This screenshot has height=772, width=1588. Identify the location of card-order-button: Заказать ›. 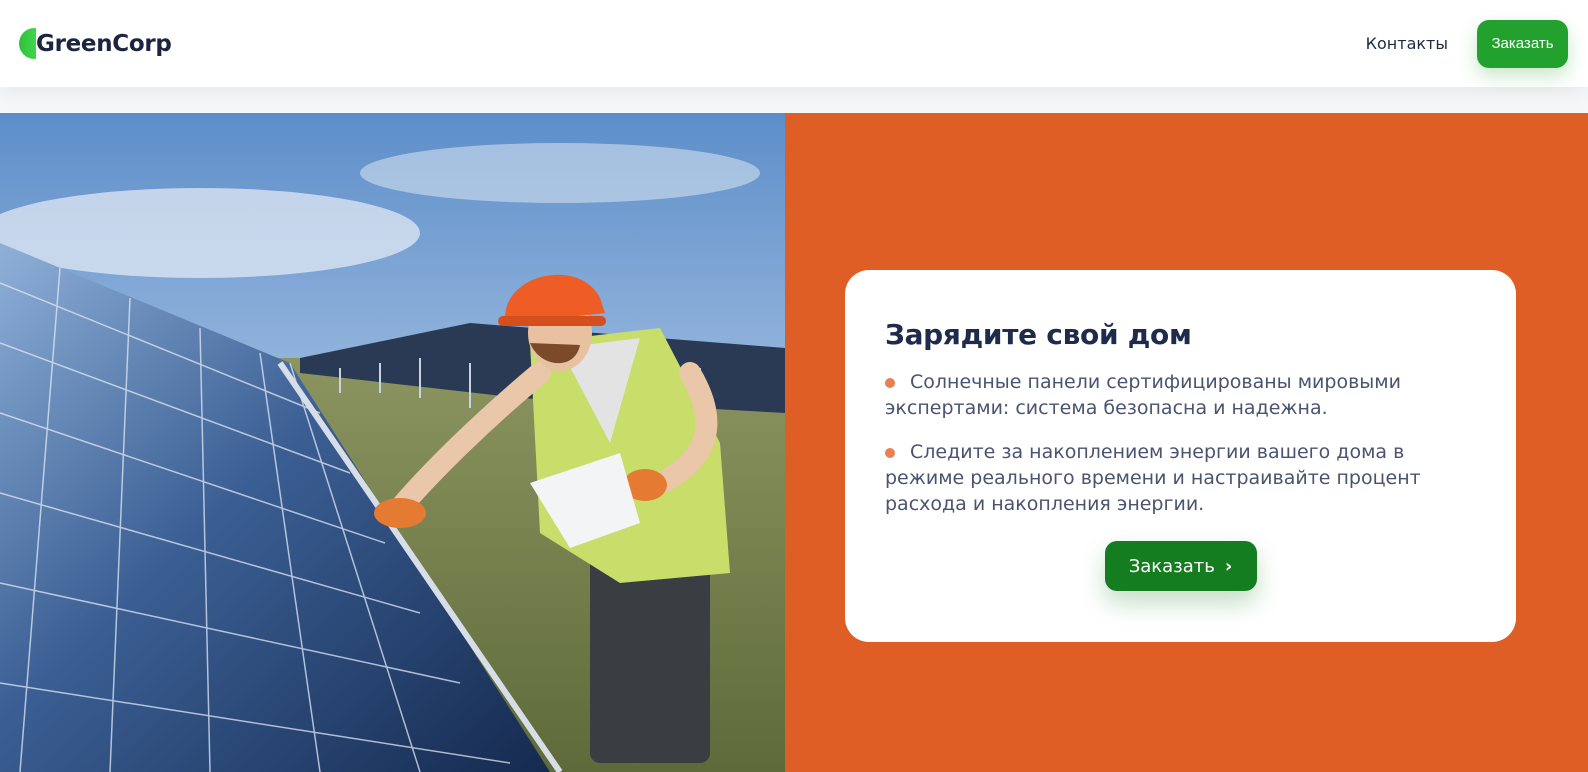
(1180, 566).